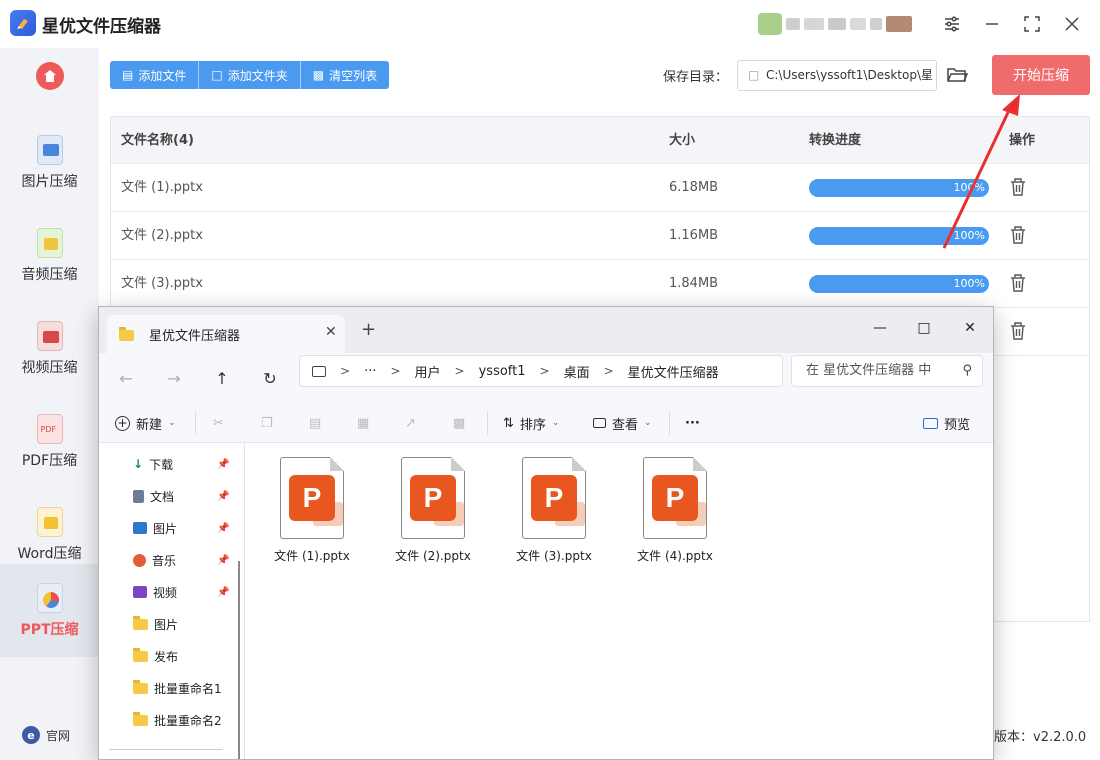 The image size is (1100, 760). What do you see at coordinates (155, 656) in the screenshot?
I see `nav-item-folder: 发布` at bounding box center [155, 656].